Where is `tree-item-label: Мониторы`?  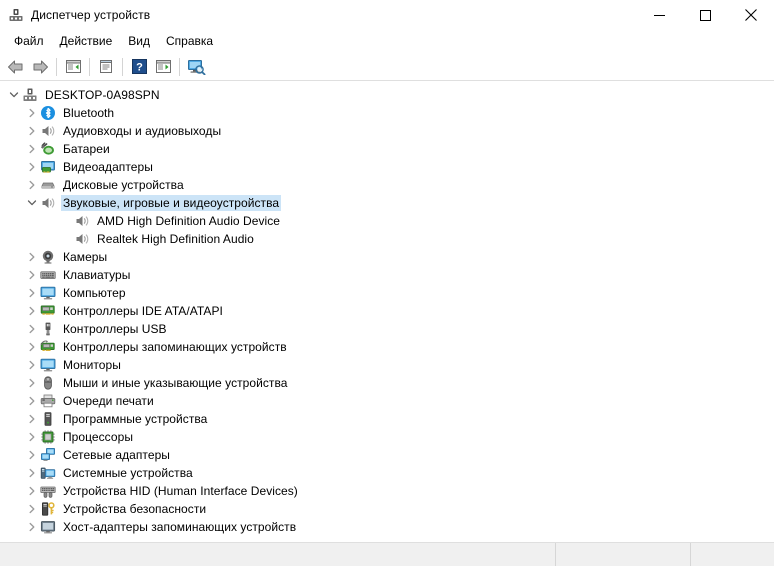 tree-item-label: Мониторы is located at coordinates (92, 365).